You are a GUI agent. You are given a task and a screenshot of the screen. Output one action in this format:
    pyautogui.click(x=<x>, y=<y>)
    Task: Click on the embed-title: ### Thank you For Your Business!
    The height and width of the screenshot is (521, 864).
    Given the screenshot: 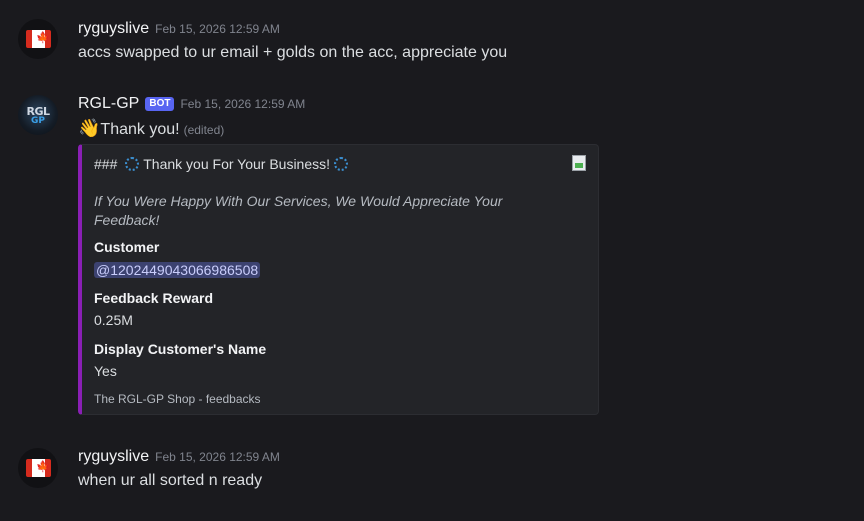 What is the action you would take?
    pyautogui.click(x=223, y=164)
    